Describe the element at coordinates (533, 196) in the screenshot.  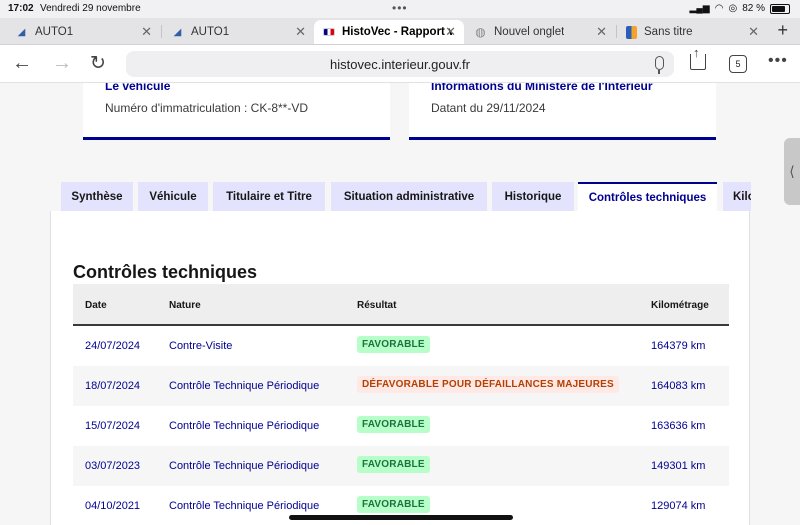
I see `tab-historique: Historique` at that location.